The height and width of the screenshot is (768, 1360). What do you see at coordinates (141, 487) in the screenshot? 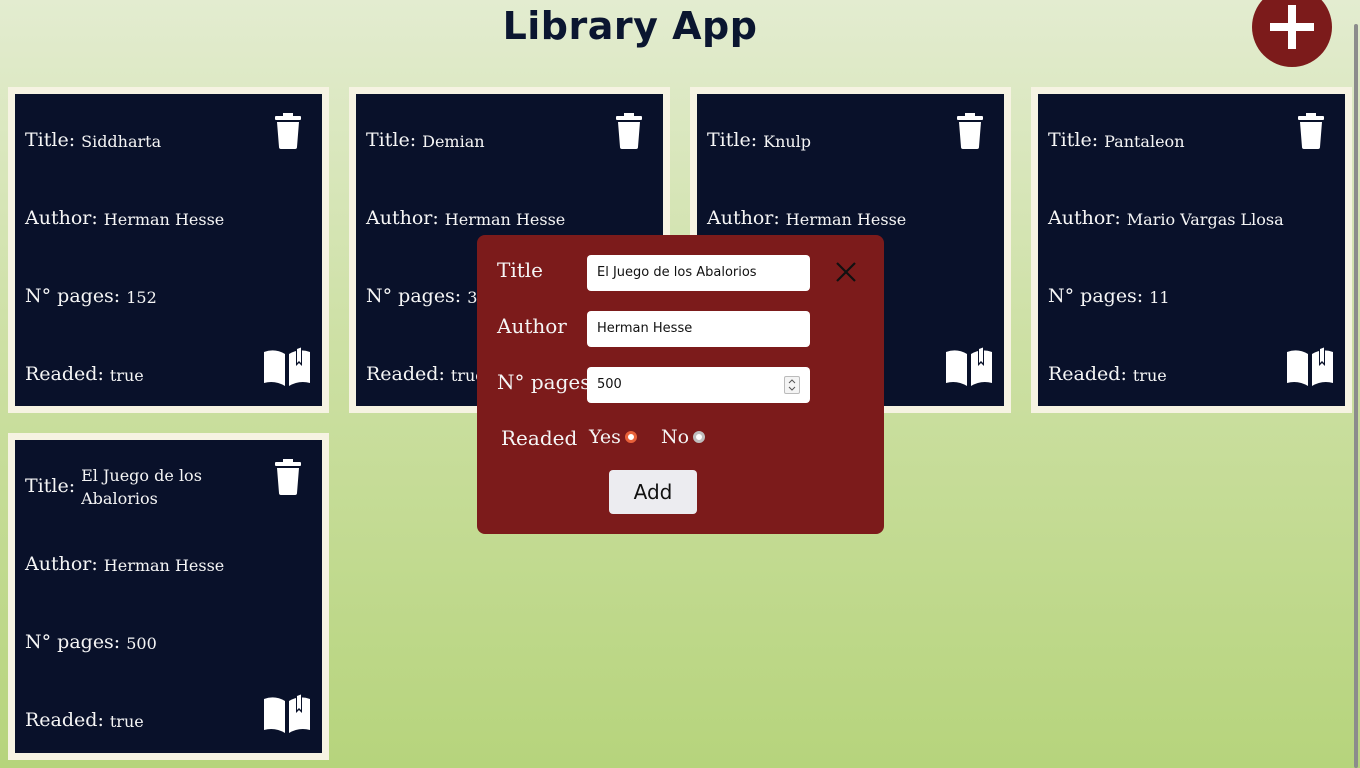
I see `book-title: El Juego de los Abalorios` at bounding box center [141, 487].